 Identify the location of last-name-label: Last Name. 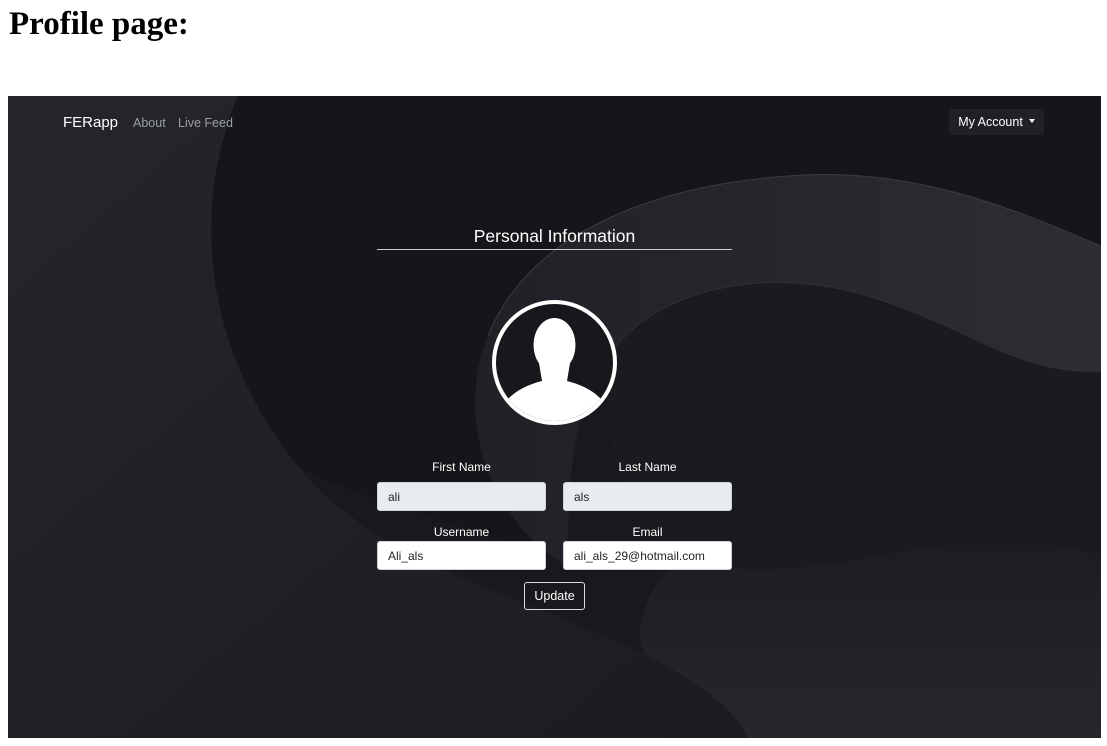
(647, 467).